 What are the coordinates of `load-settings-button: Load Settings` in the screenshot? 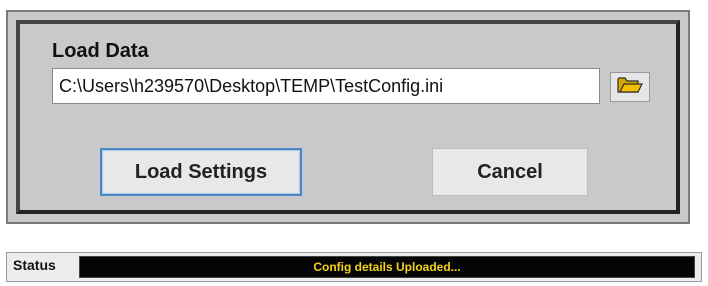 It's located at (201, 172).